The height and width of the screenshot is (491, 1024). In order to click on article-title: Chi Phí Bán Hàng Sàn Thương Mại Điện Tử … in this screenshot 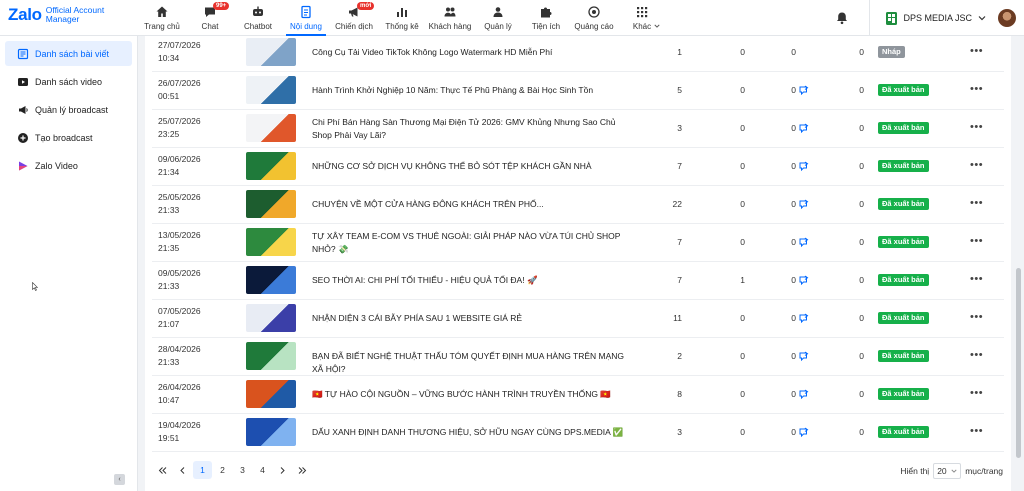, I will do `click(470, 129)`.